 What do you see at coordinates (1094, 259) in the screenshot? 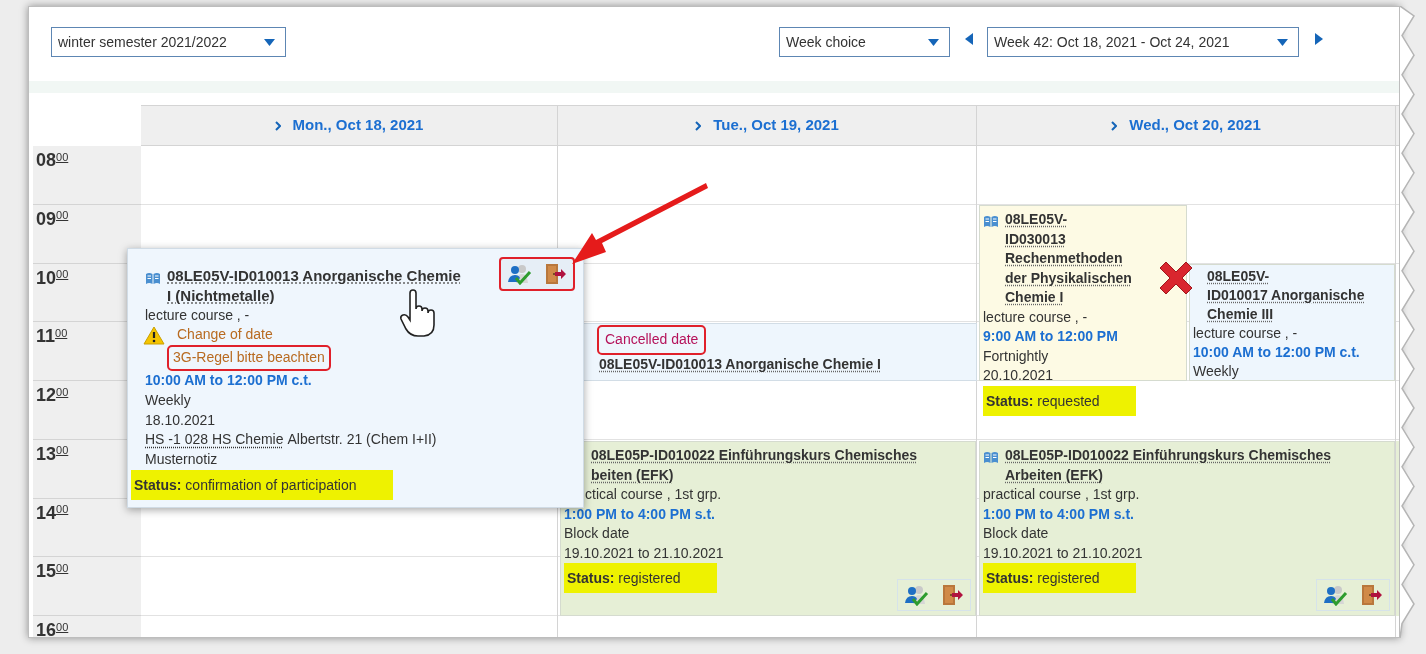
I see `course-title: 08LE05V- ID030013 Rechenmethoden der Physikalischen Chemie I` at bounding box center [1094, 259].